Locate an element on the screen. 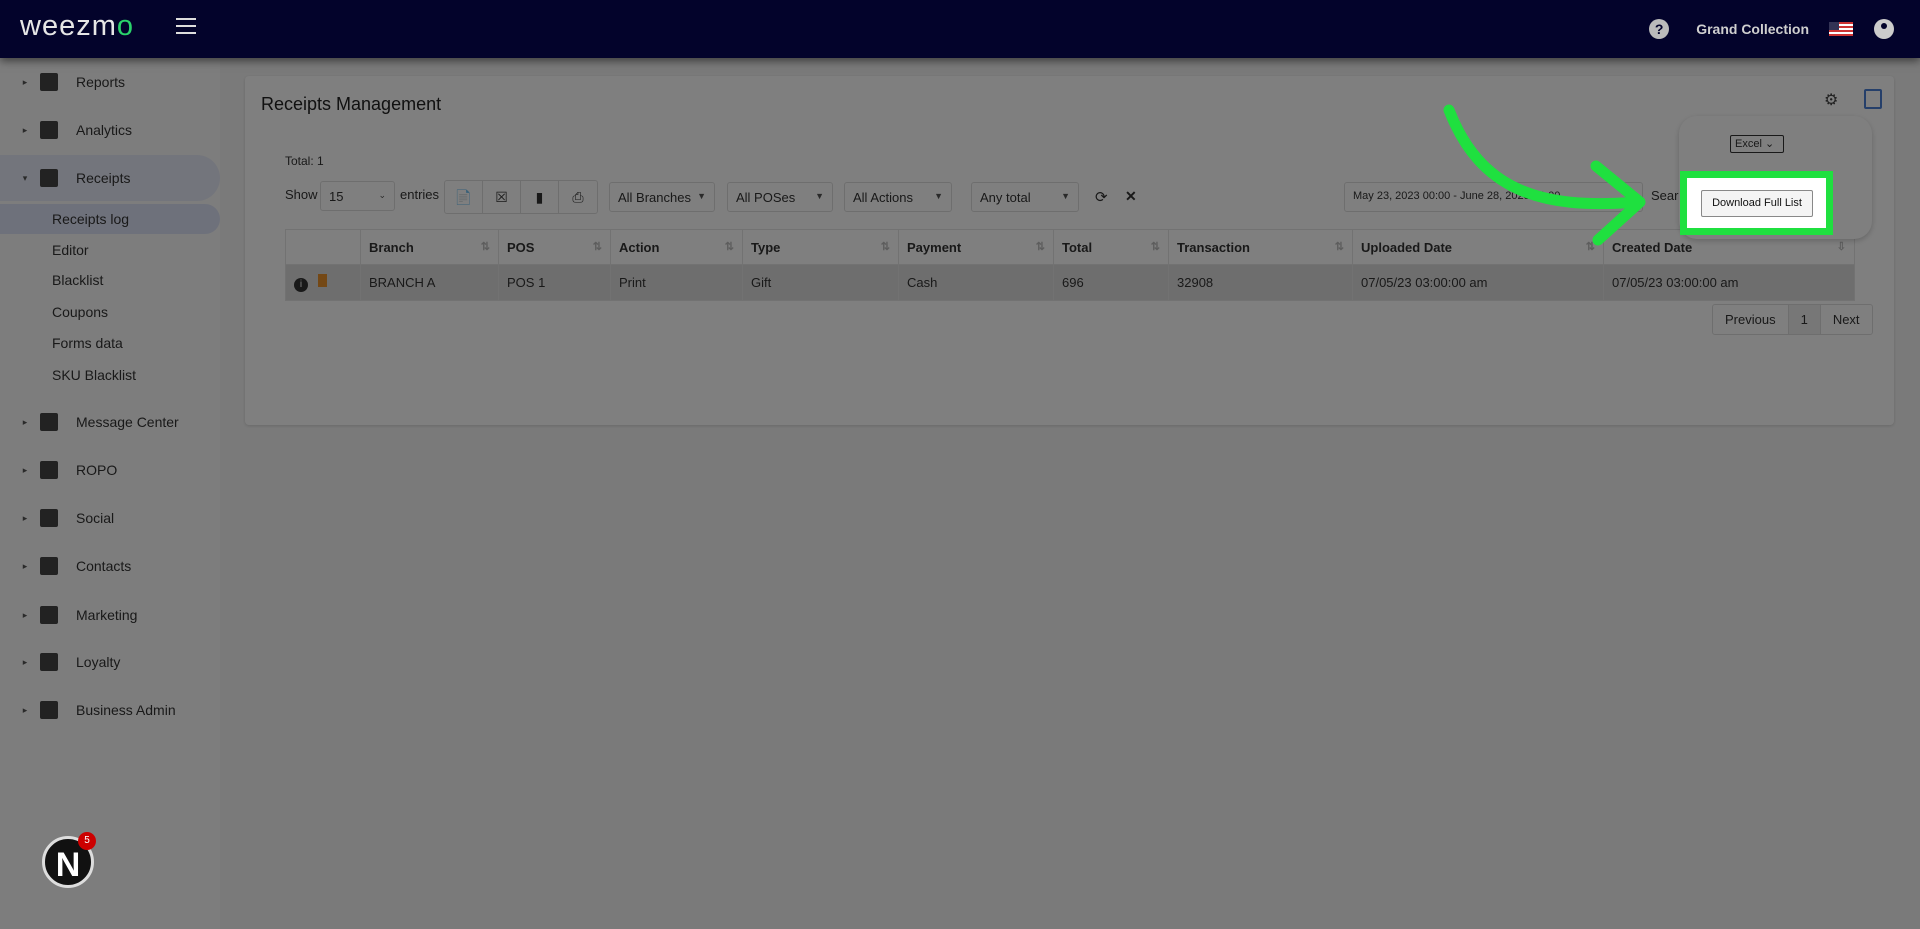 This screenshot has height=929, width=1920. user-icon is located at coordinates (1884, 29).